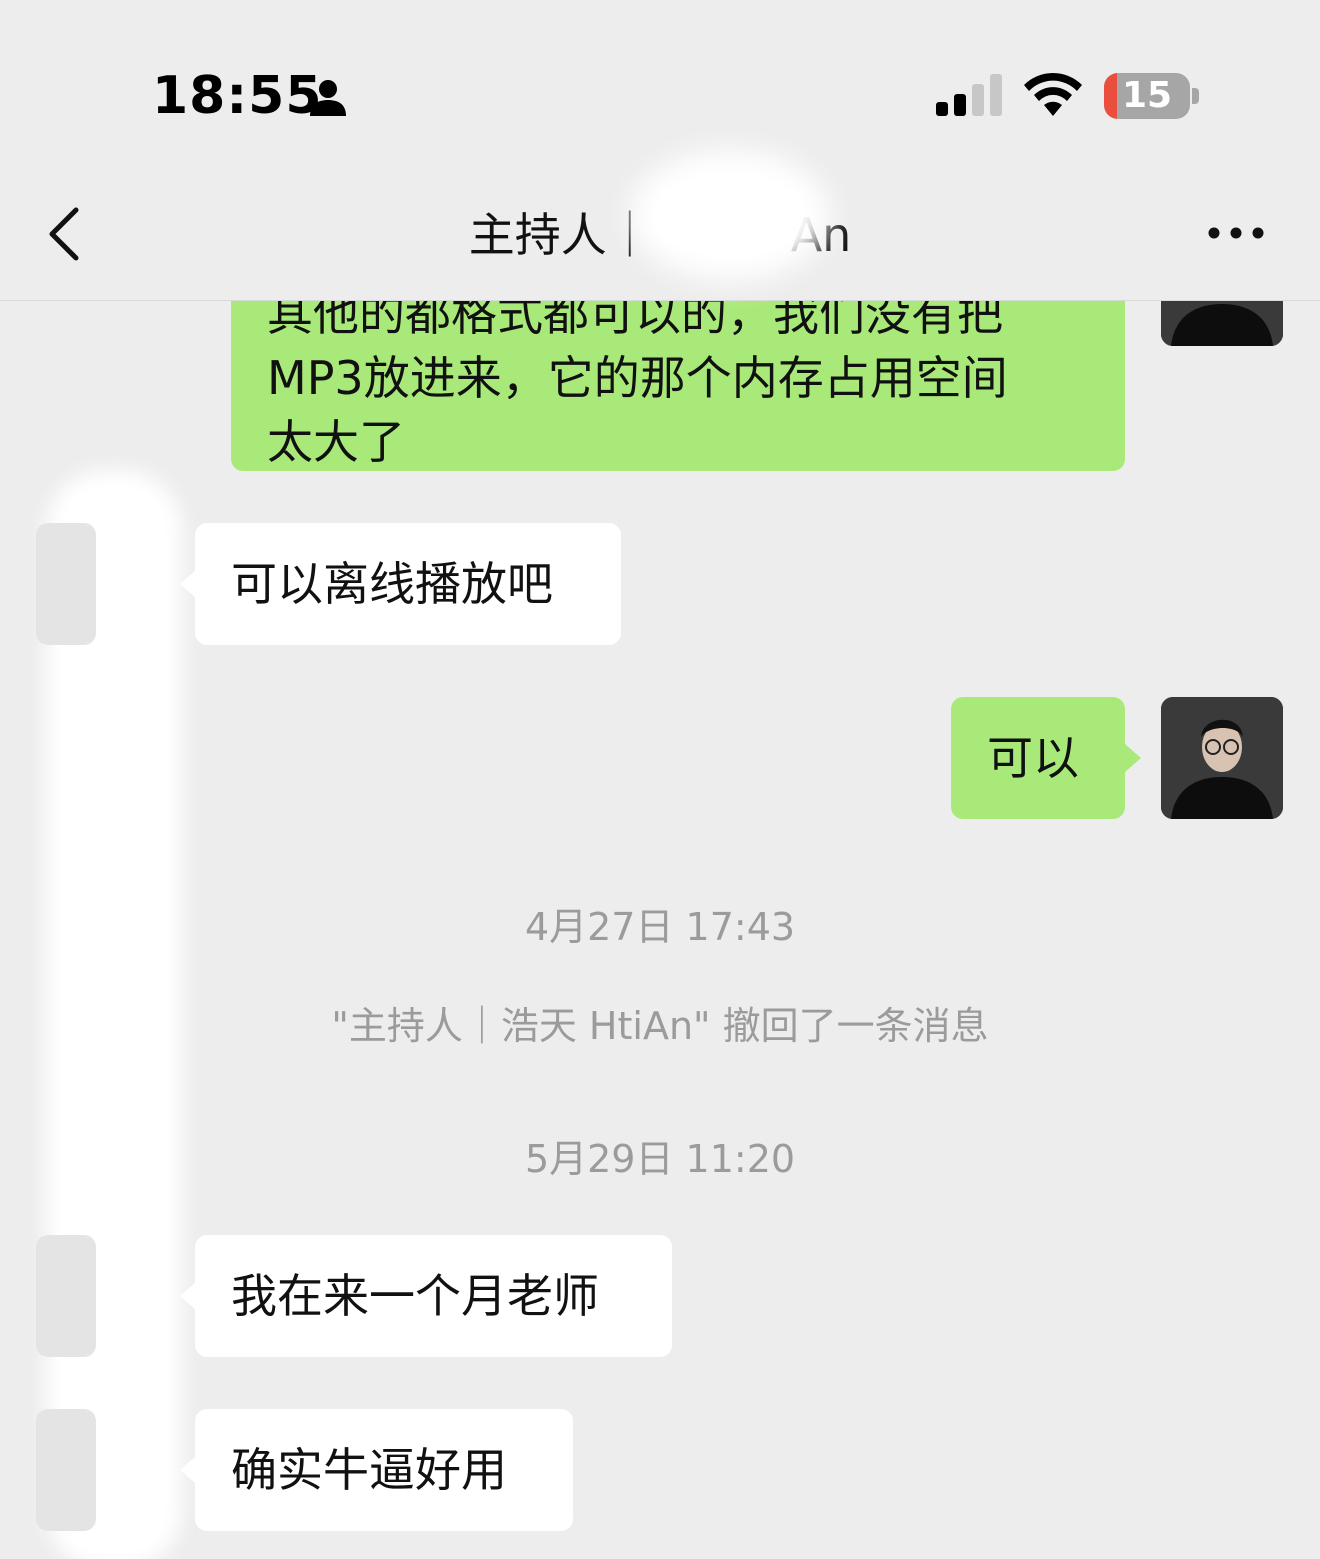 This screenshot has width=1320, height=1559. Describe the element at coordinates (1053, 94) in the screenshot. I see `wifi-icon` at that location.